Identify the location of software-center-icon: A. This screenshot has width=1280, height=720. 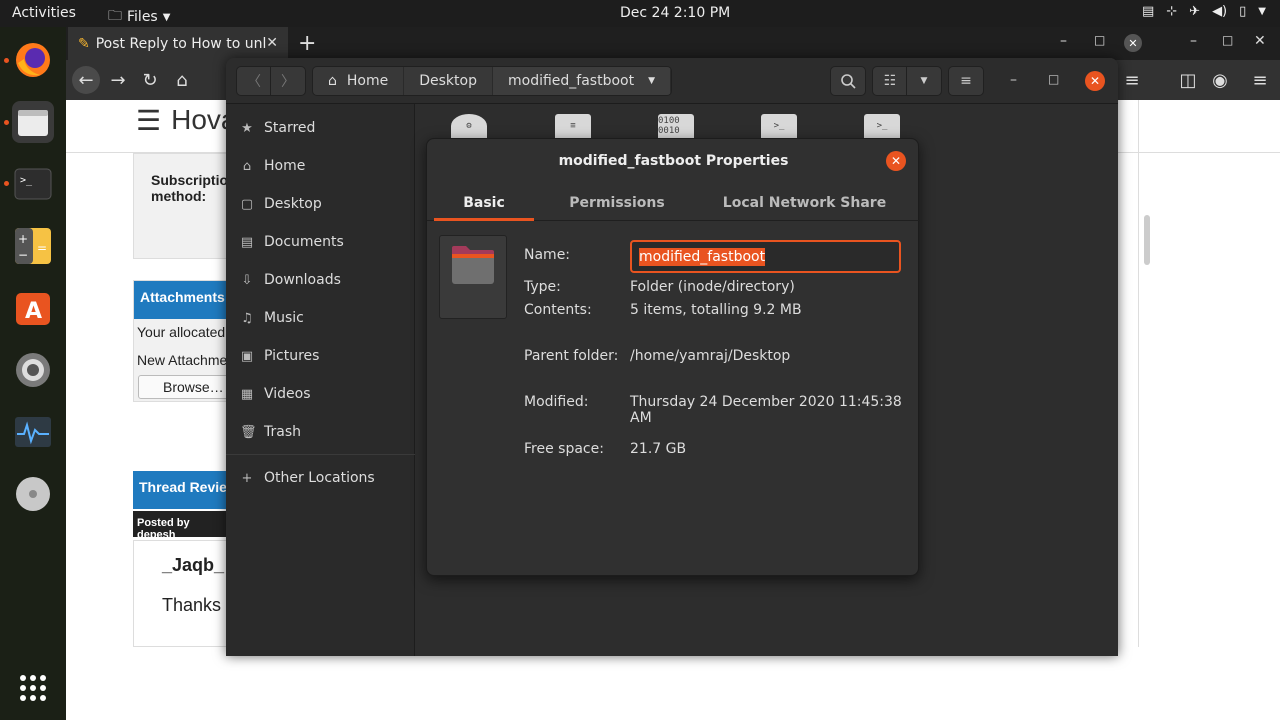
(33, 308).